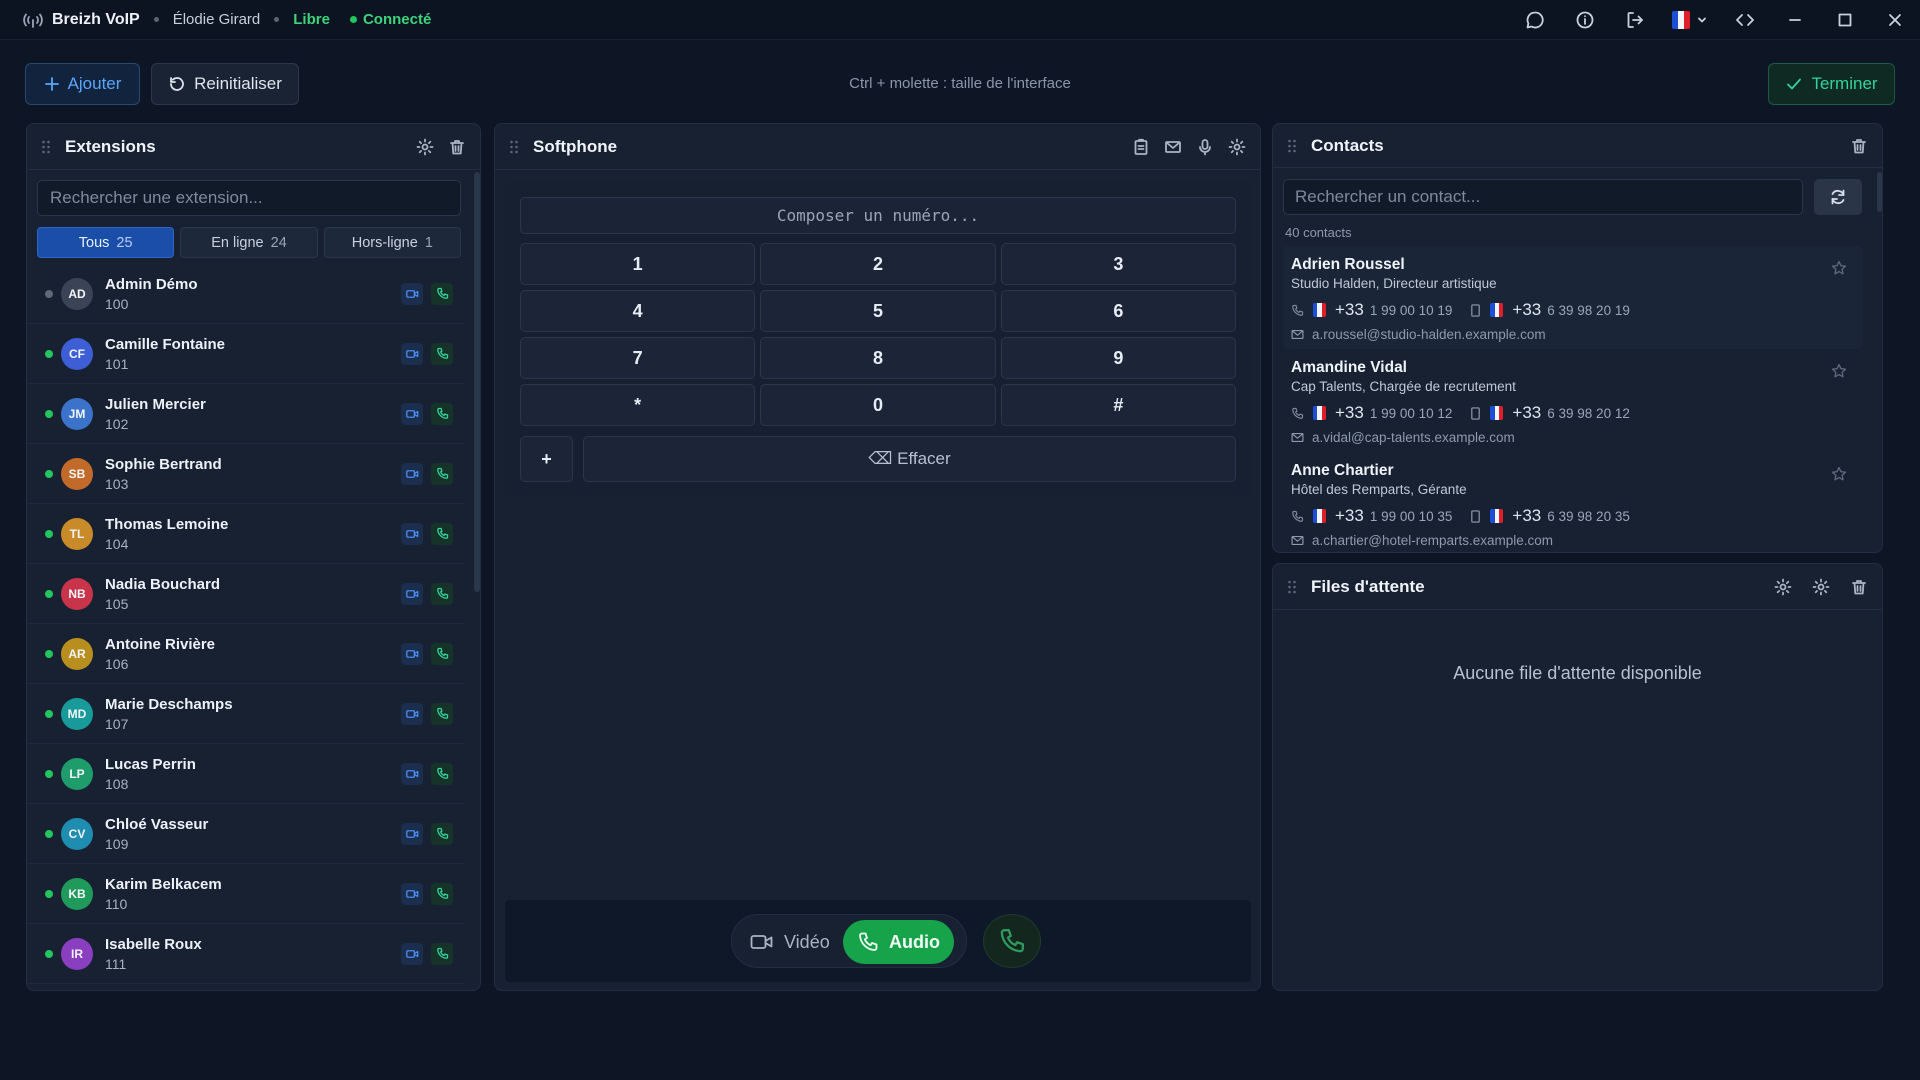 This screenshot has height=1080, width=1920. What do you see at coordinates (1173, 147) in the screenshot?
I see `mail-icon` at bounding box center [1173, 147].